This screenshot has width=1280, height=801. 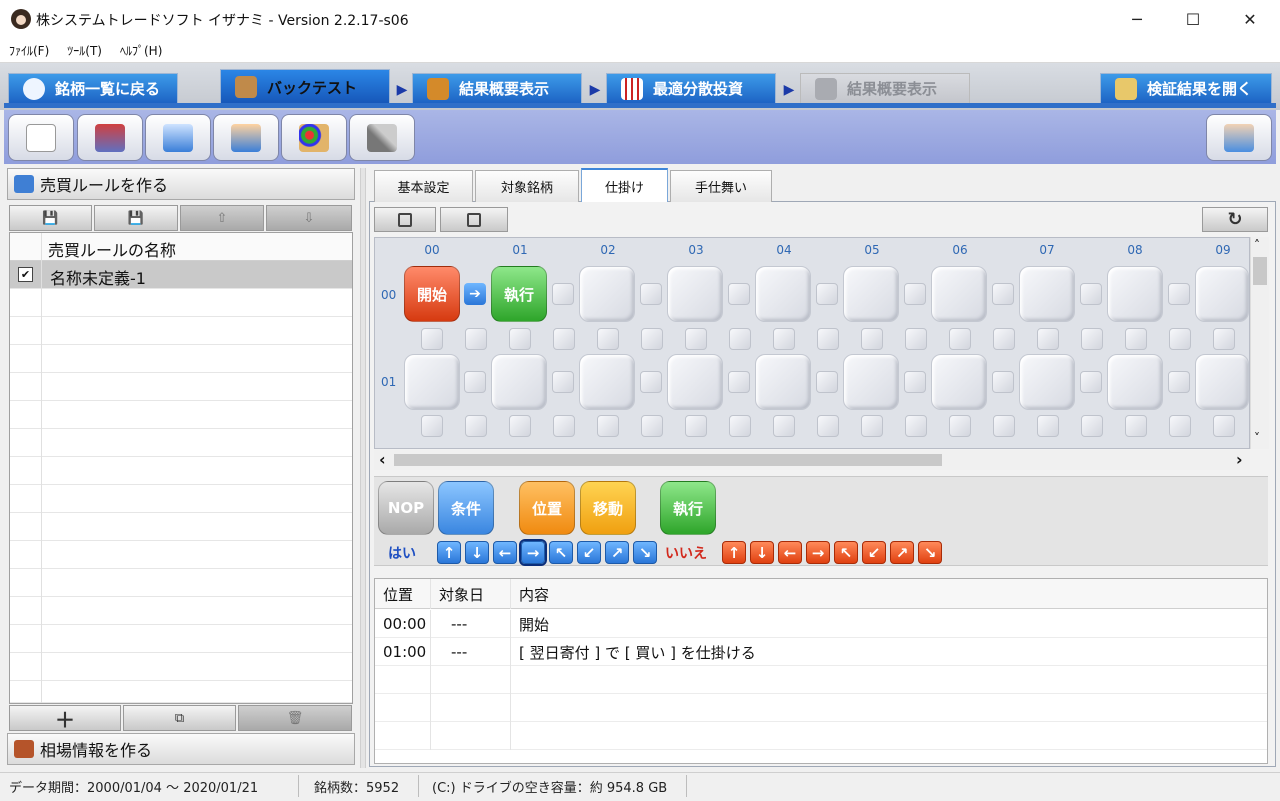 What do you see at coordinates (1235, 219) in the screenshot?
I see `refresh-button: ↻` at bounding box center [1235, 219].